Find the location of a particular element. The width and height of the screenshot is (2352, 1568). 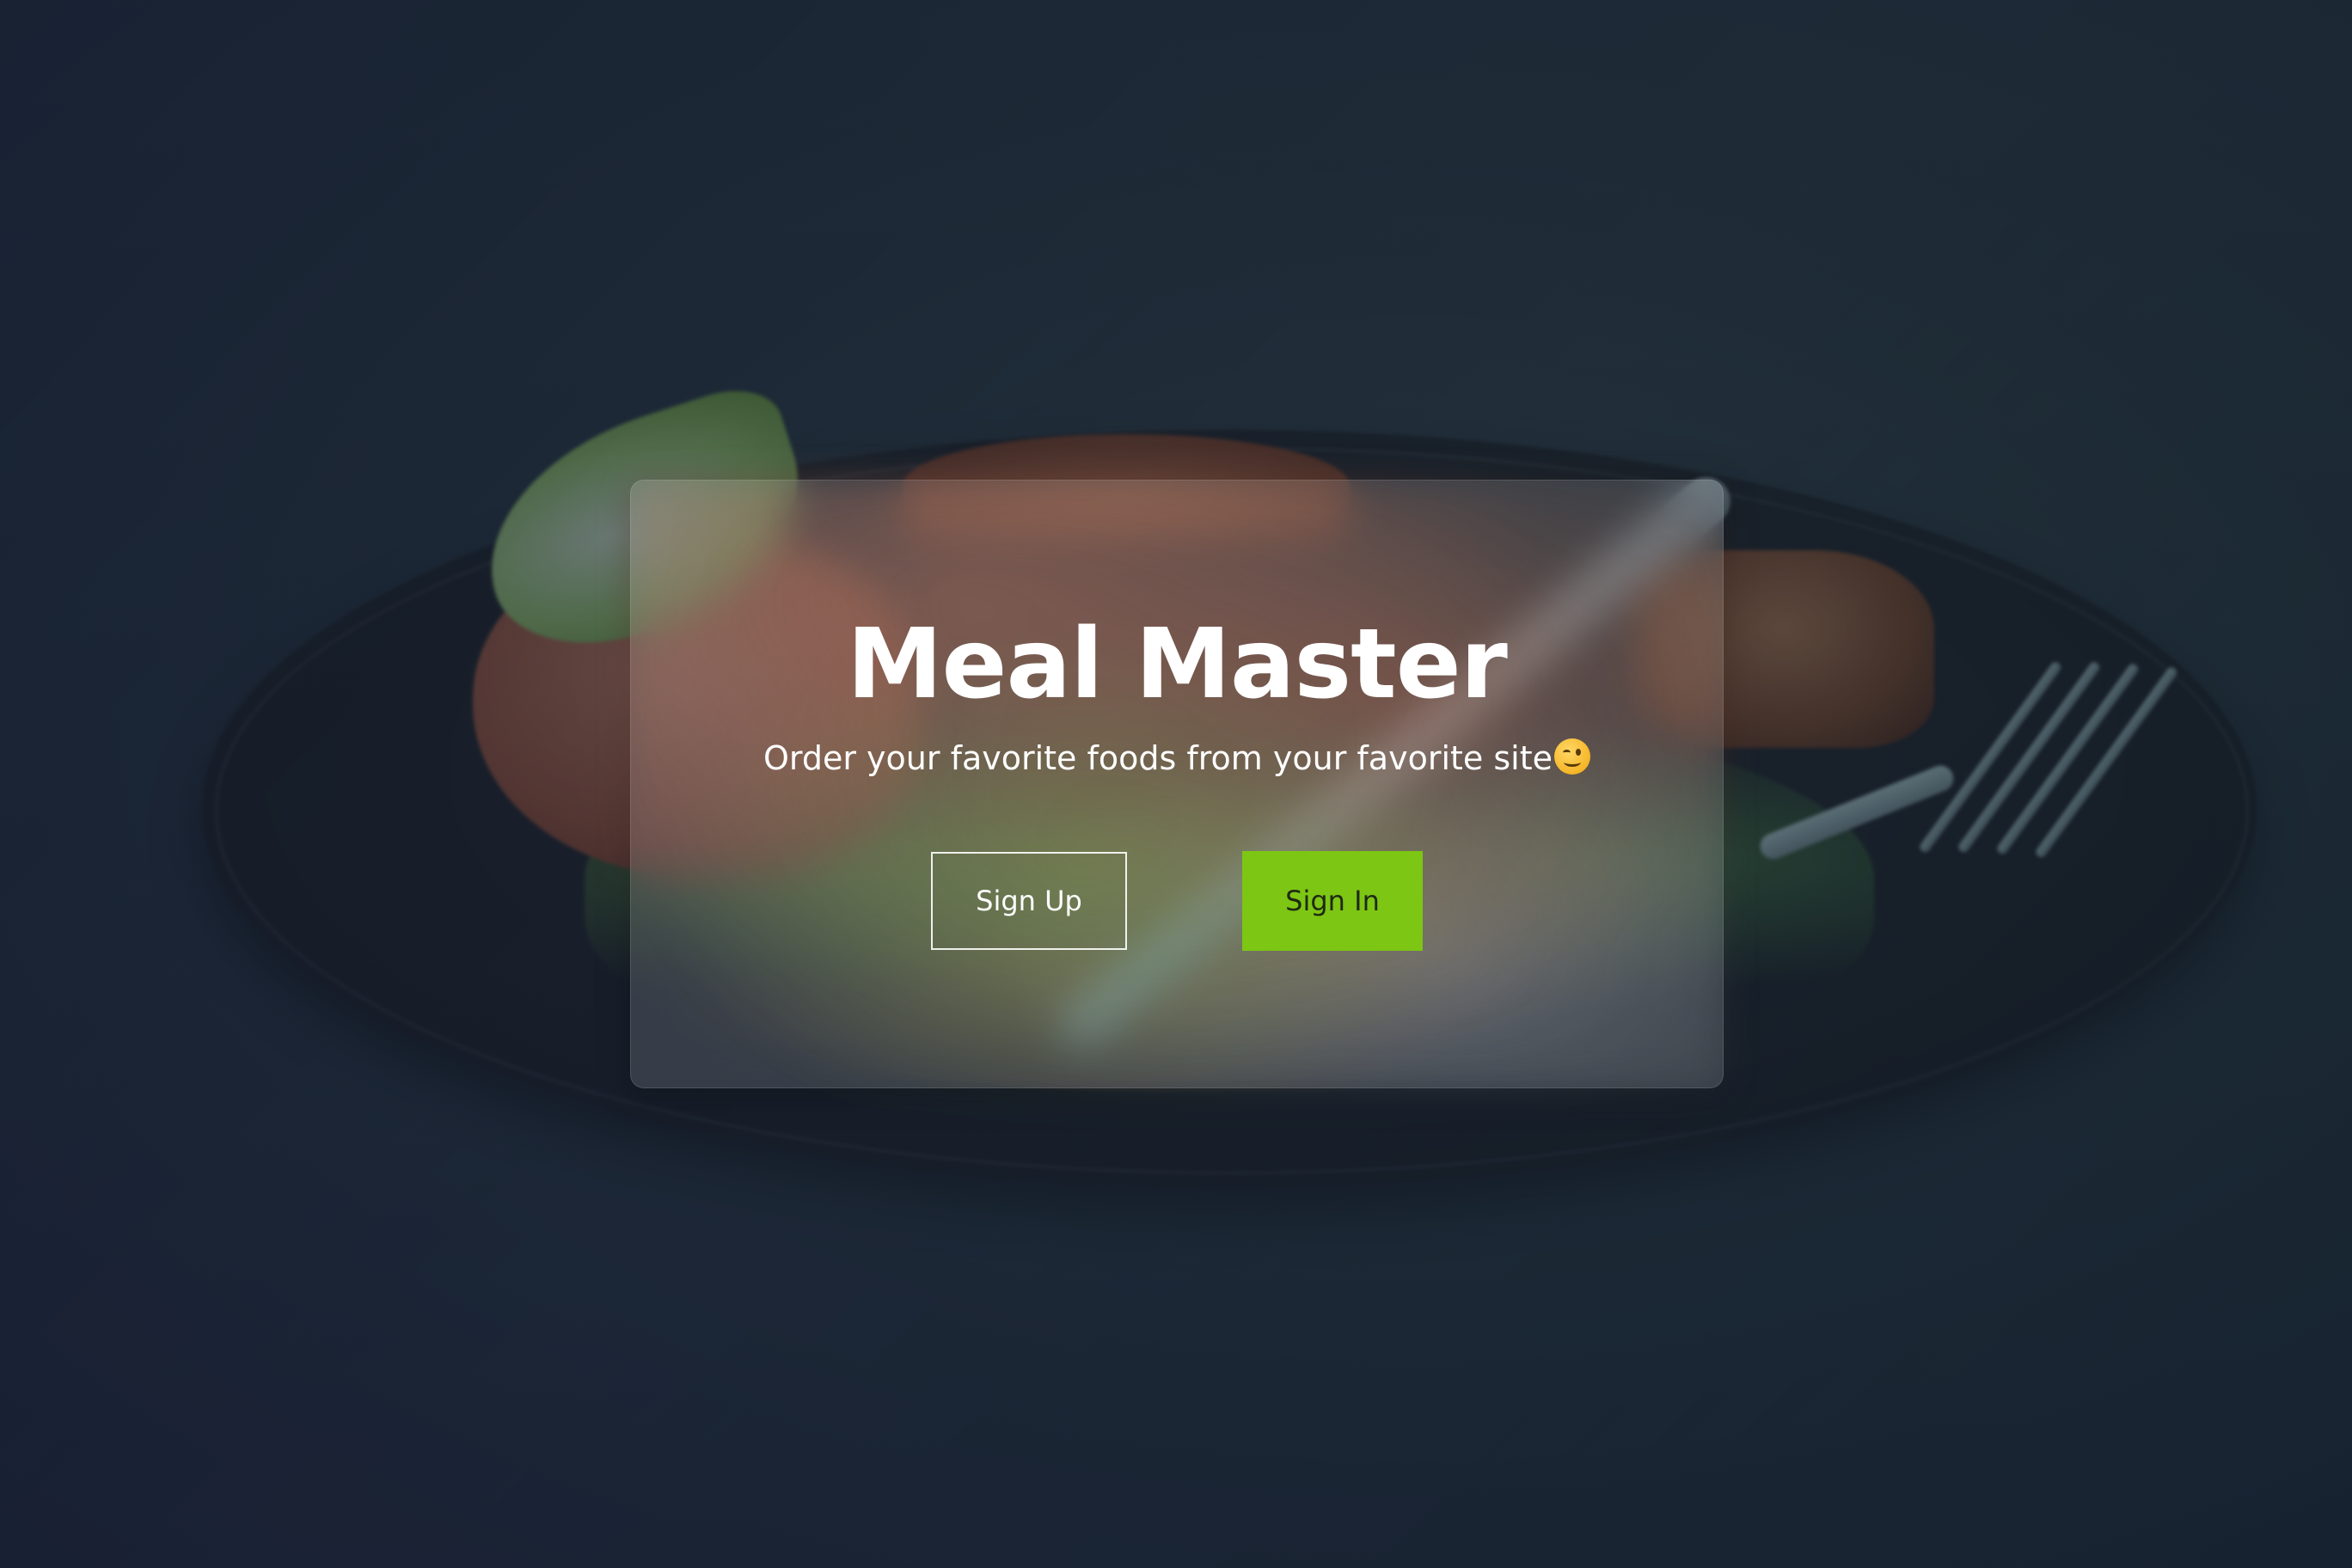

sign-in-button: Sign In is located at coordinates (1332, 901).